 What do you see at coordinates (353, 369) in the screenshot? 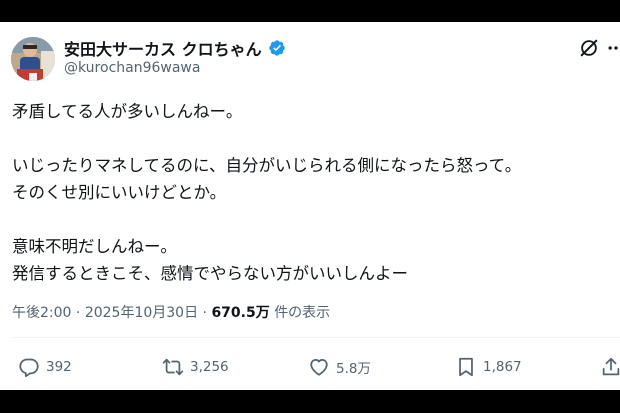
I see `like-count: 5.8万` at bounding box center [353, 369].